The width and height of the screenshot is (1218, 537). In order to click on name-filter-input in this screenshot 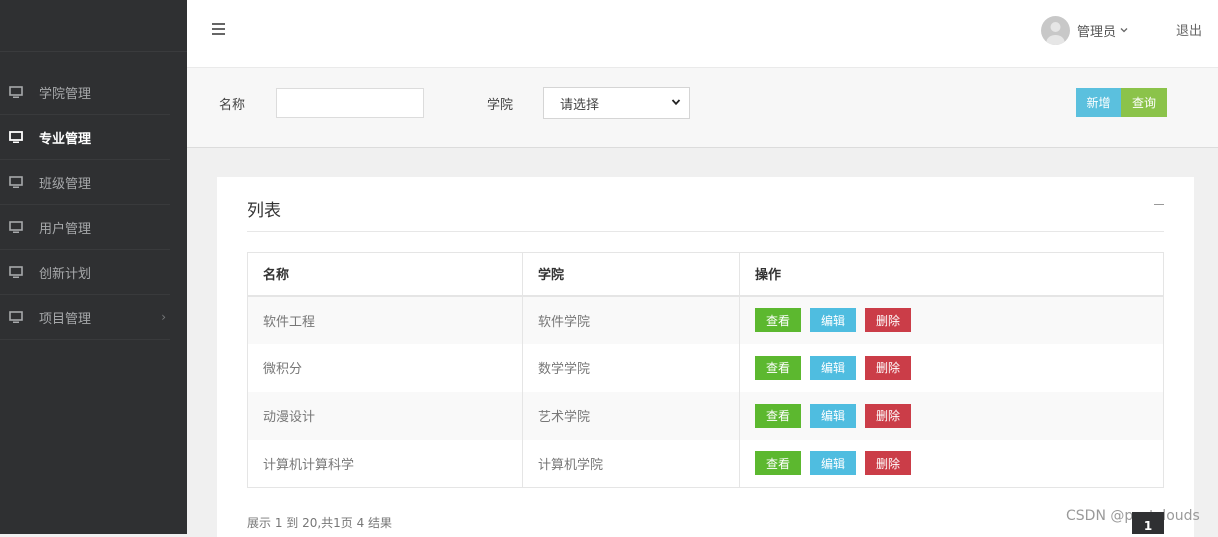, I will do `click(350, 103)`.